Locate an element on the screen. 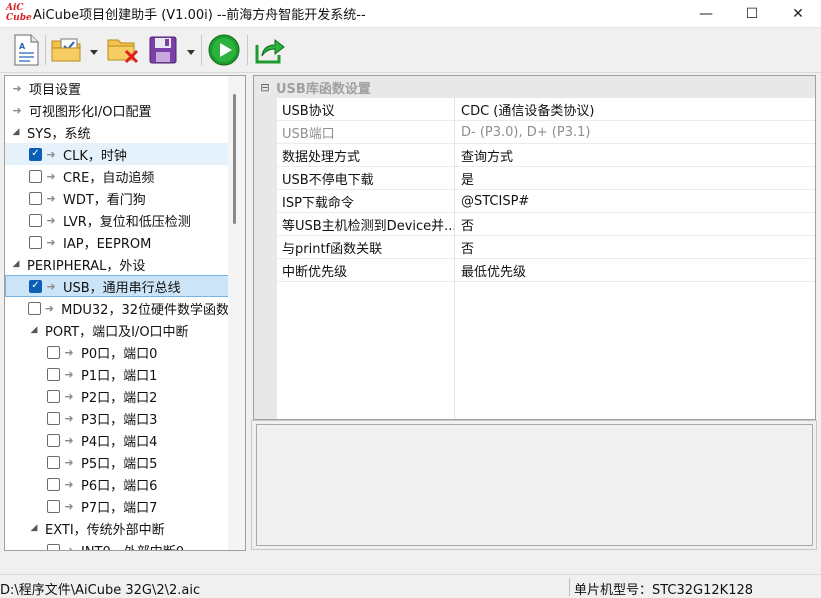 The height and width of the screenshot is (598, 821). tree-item: ◢ SYS，系统 is located at coordinates (117, 132).